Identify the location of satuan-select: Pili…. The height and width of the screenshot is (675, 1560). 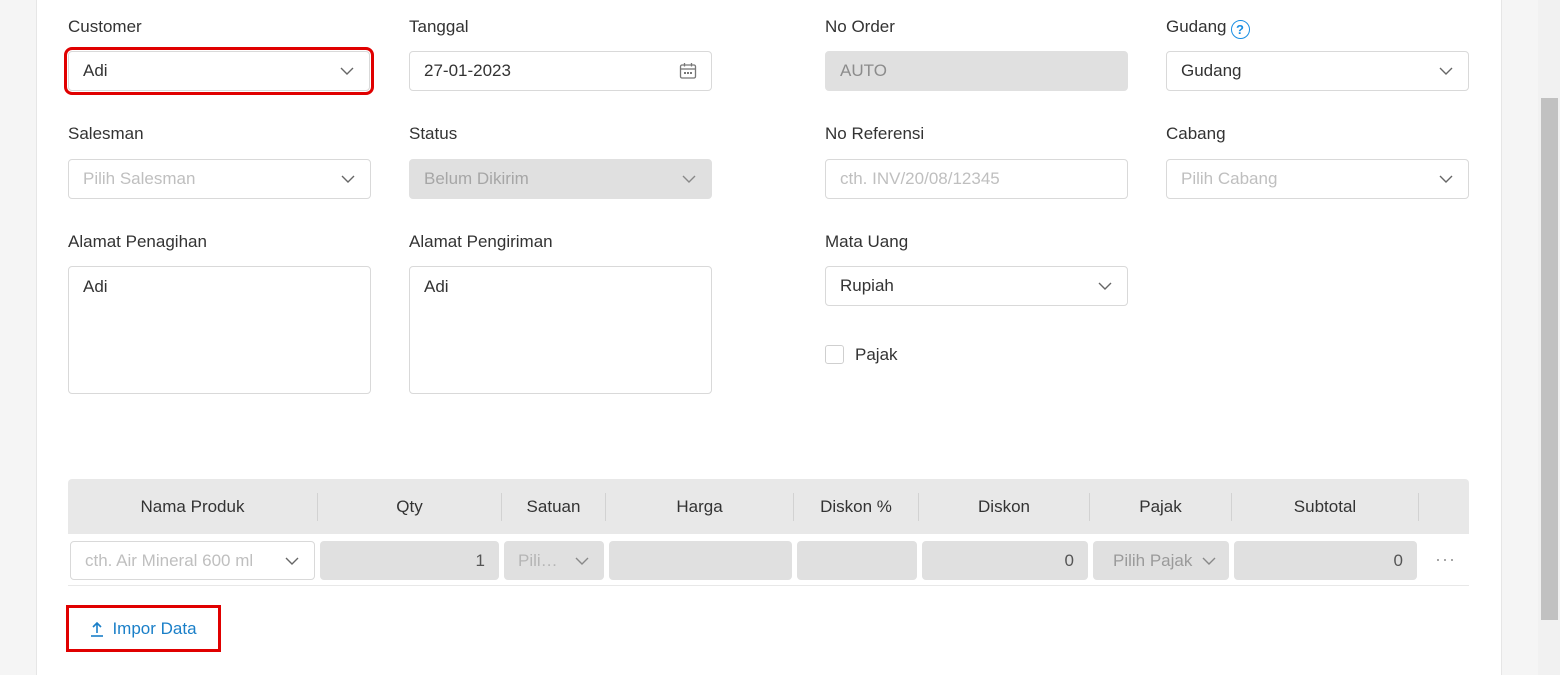
(554, 560).